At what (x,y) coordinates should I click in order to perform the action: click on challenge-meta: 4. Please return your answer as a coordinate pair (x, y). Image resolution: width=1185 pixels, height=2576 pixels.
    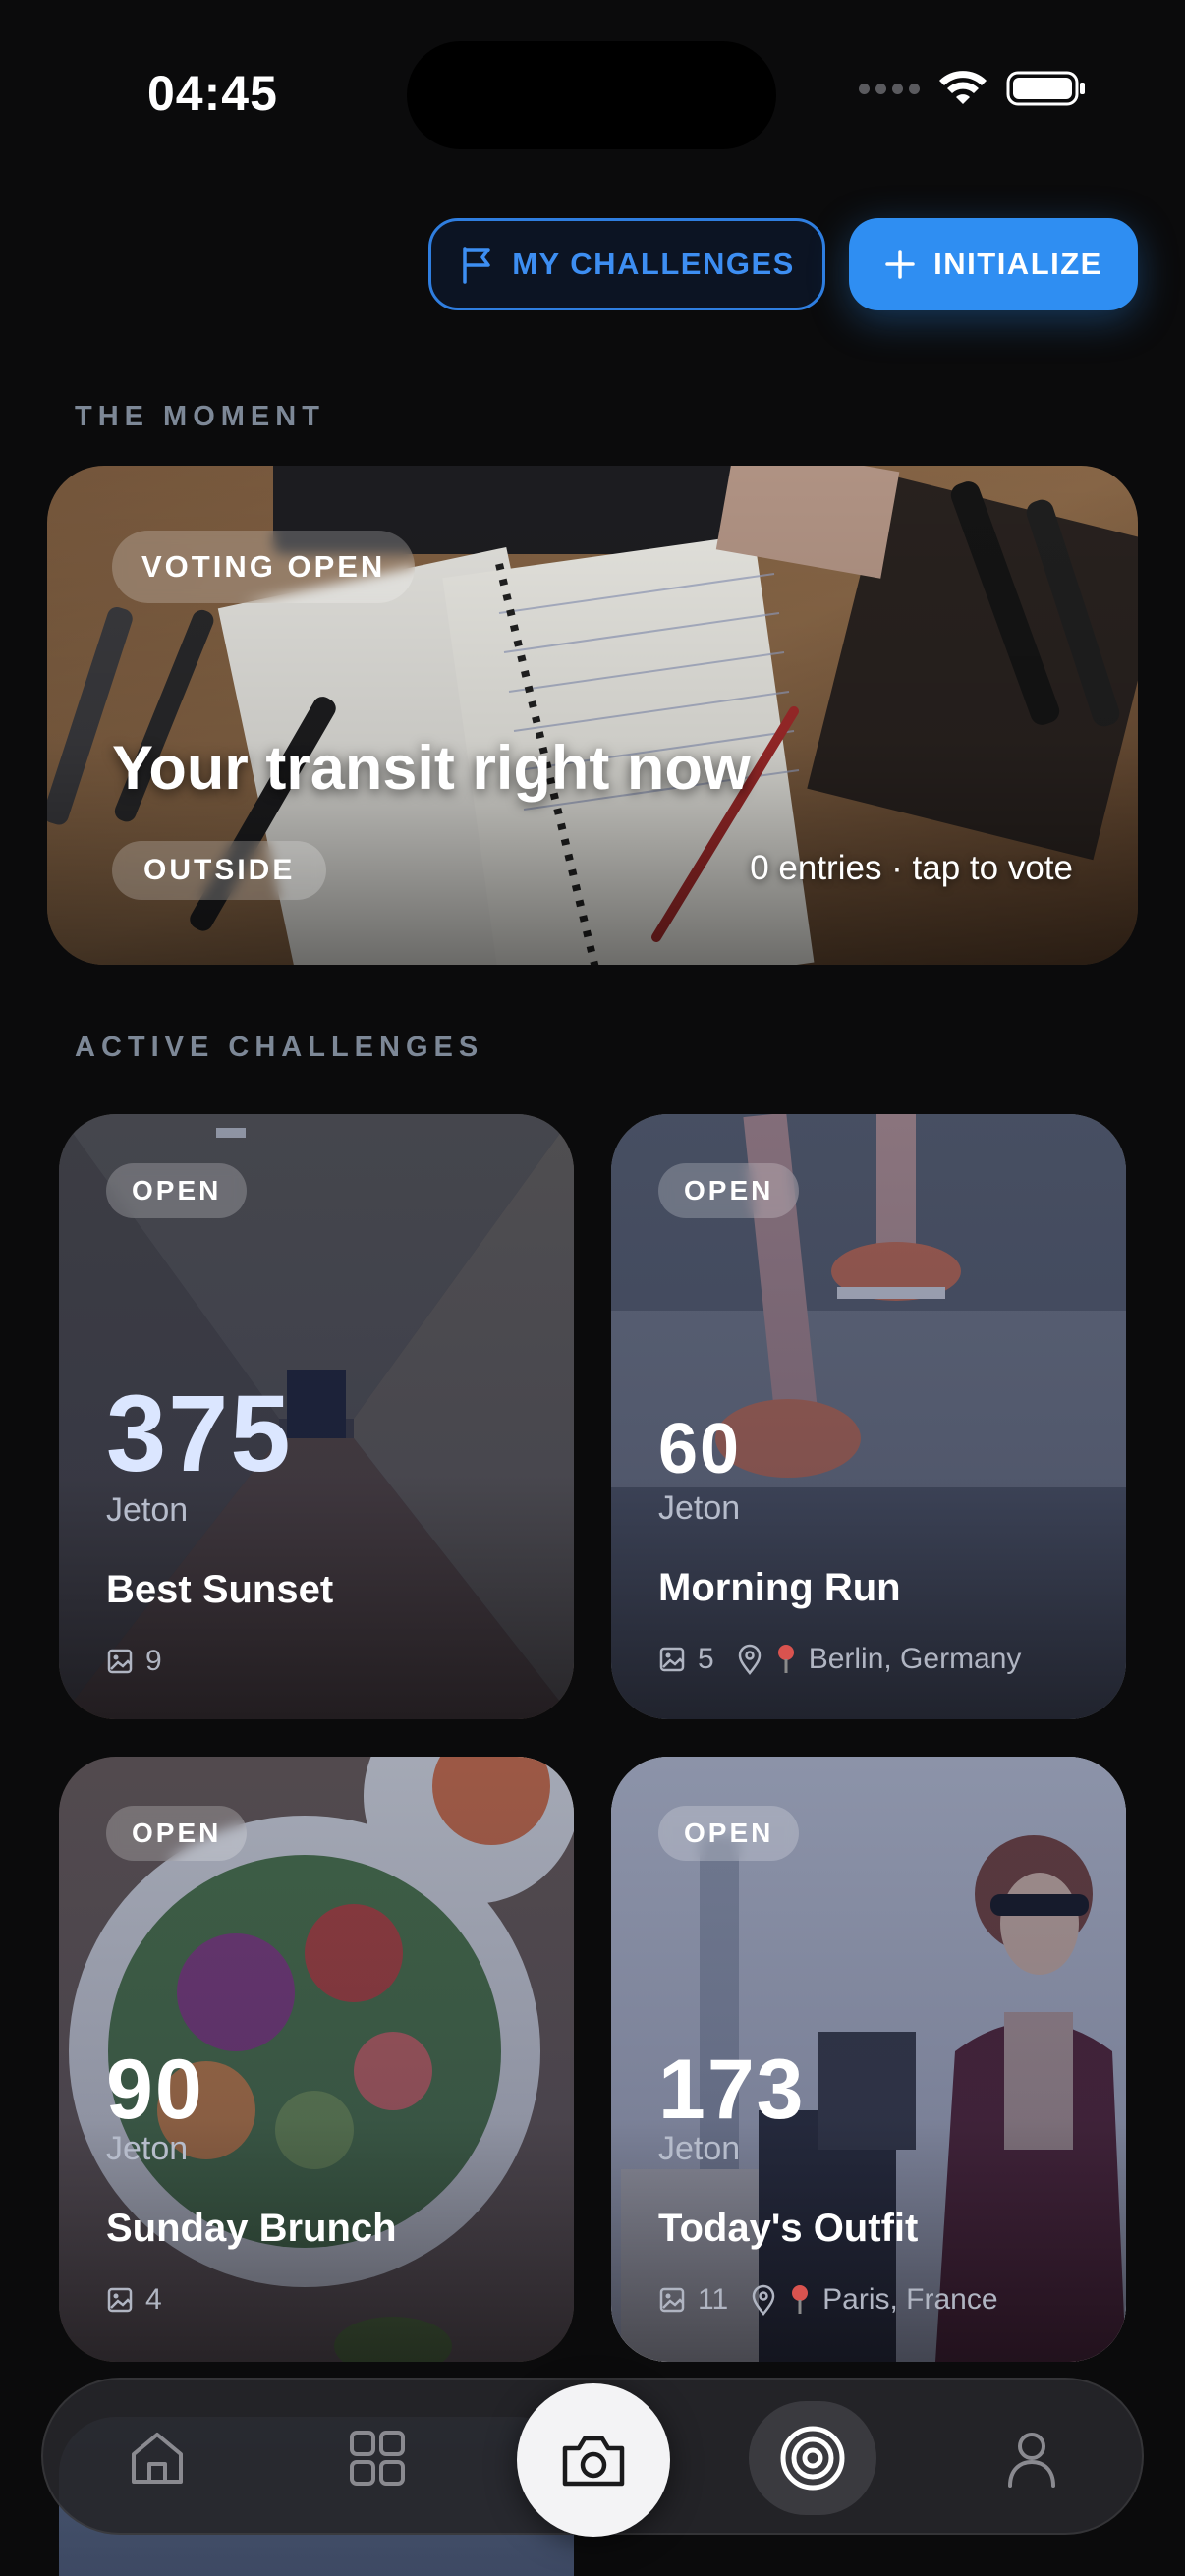
    Looking at the image, I should click on (134, 2300).